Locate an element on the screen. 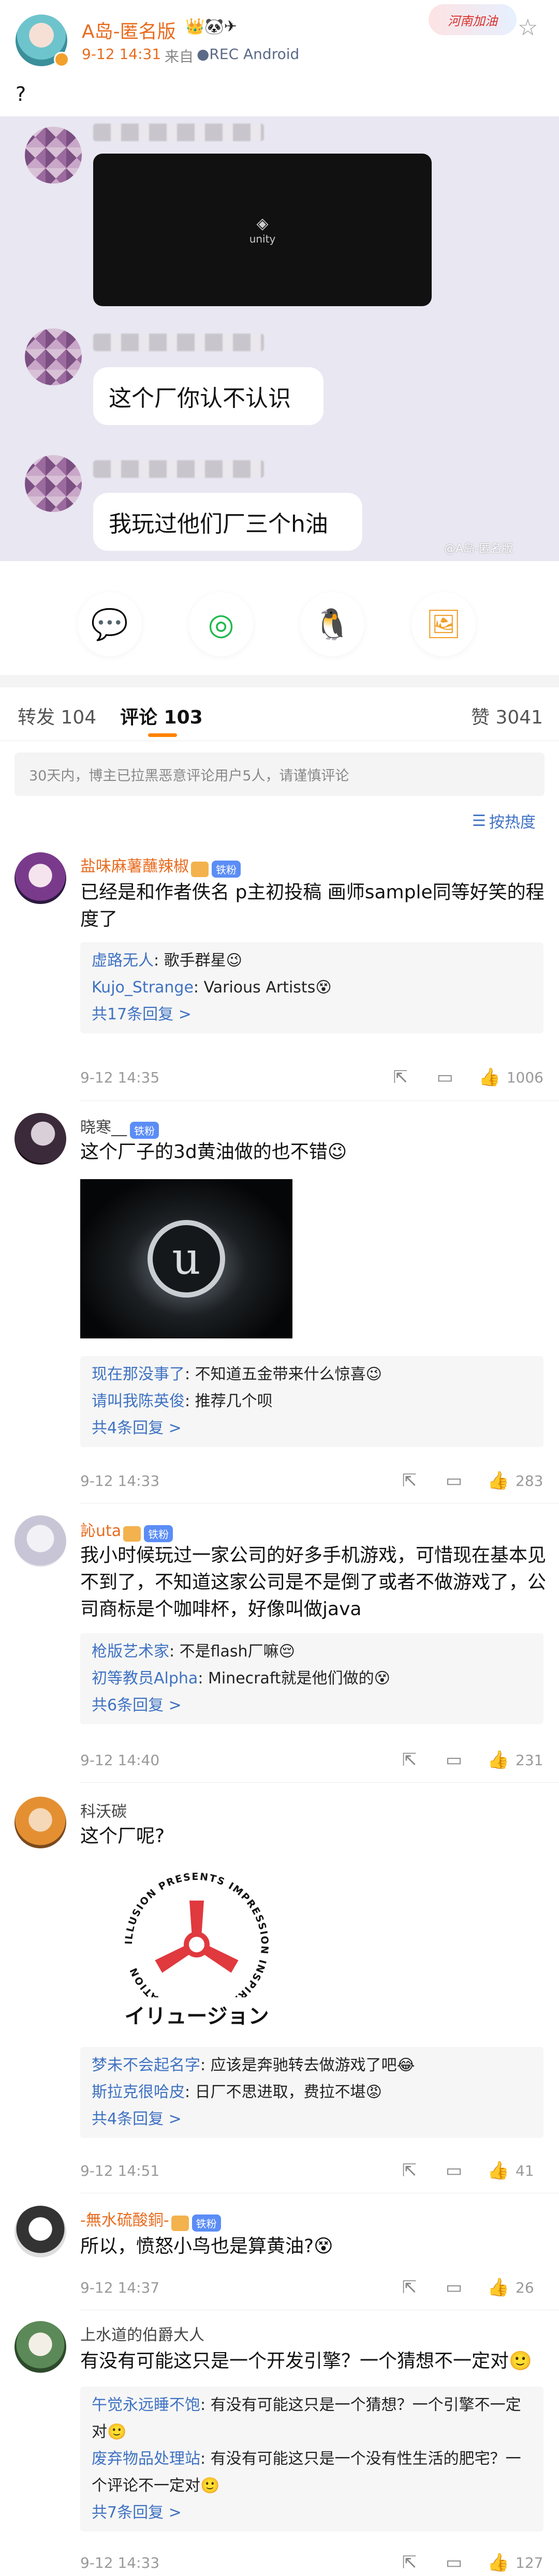  reply-item: 现在那没事了: 不知道五金带来什么惊喜😉 is located at coordinates (312, 1374).